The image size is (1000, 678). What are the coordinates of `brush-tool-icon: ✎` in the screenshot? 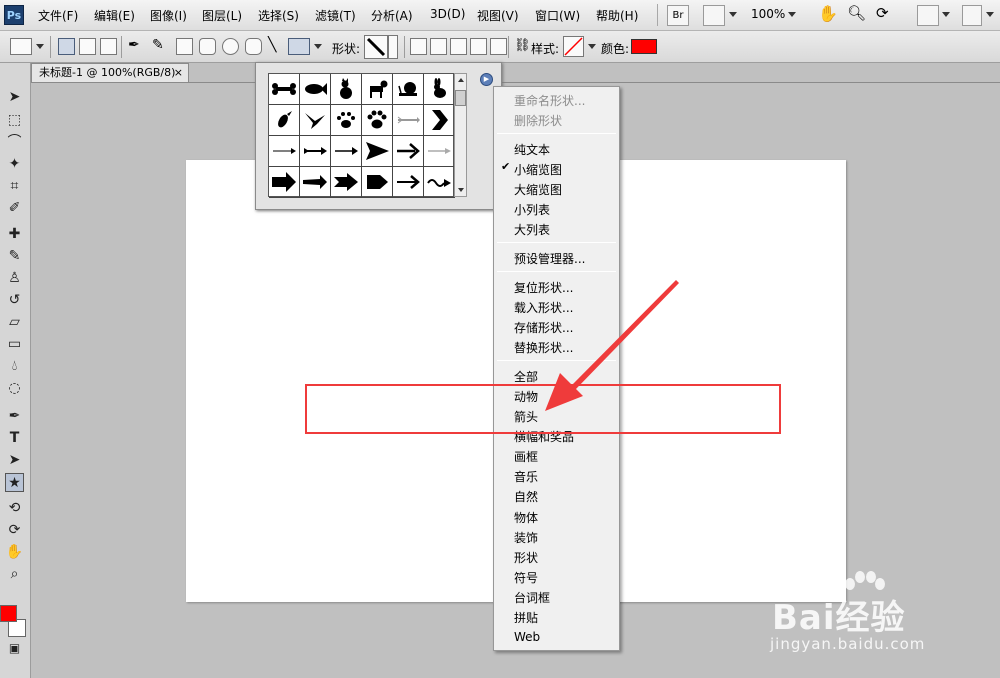 It's located at (14, 256).